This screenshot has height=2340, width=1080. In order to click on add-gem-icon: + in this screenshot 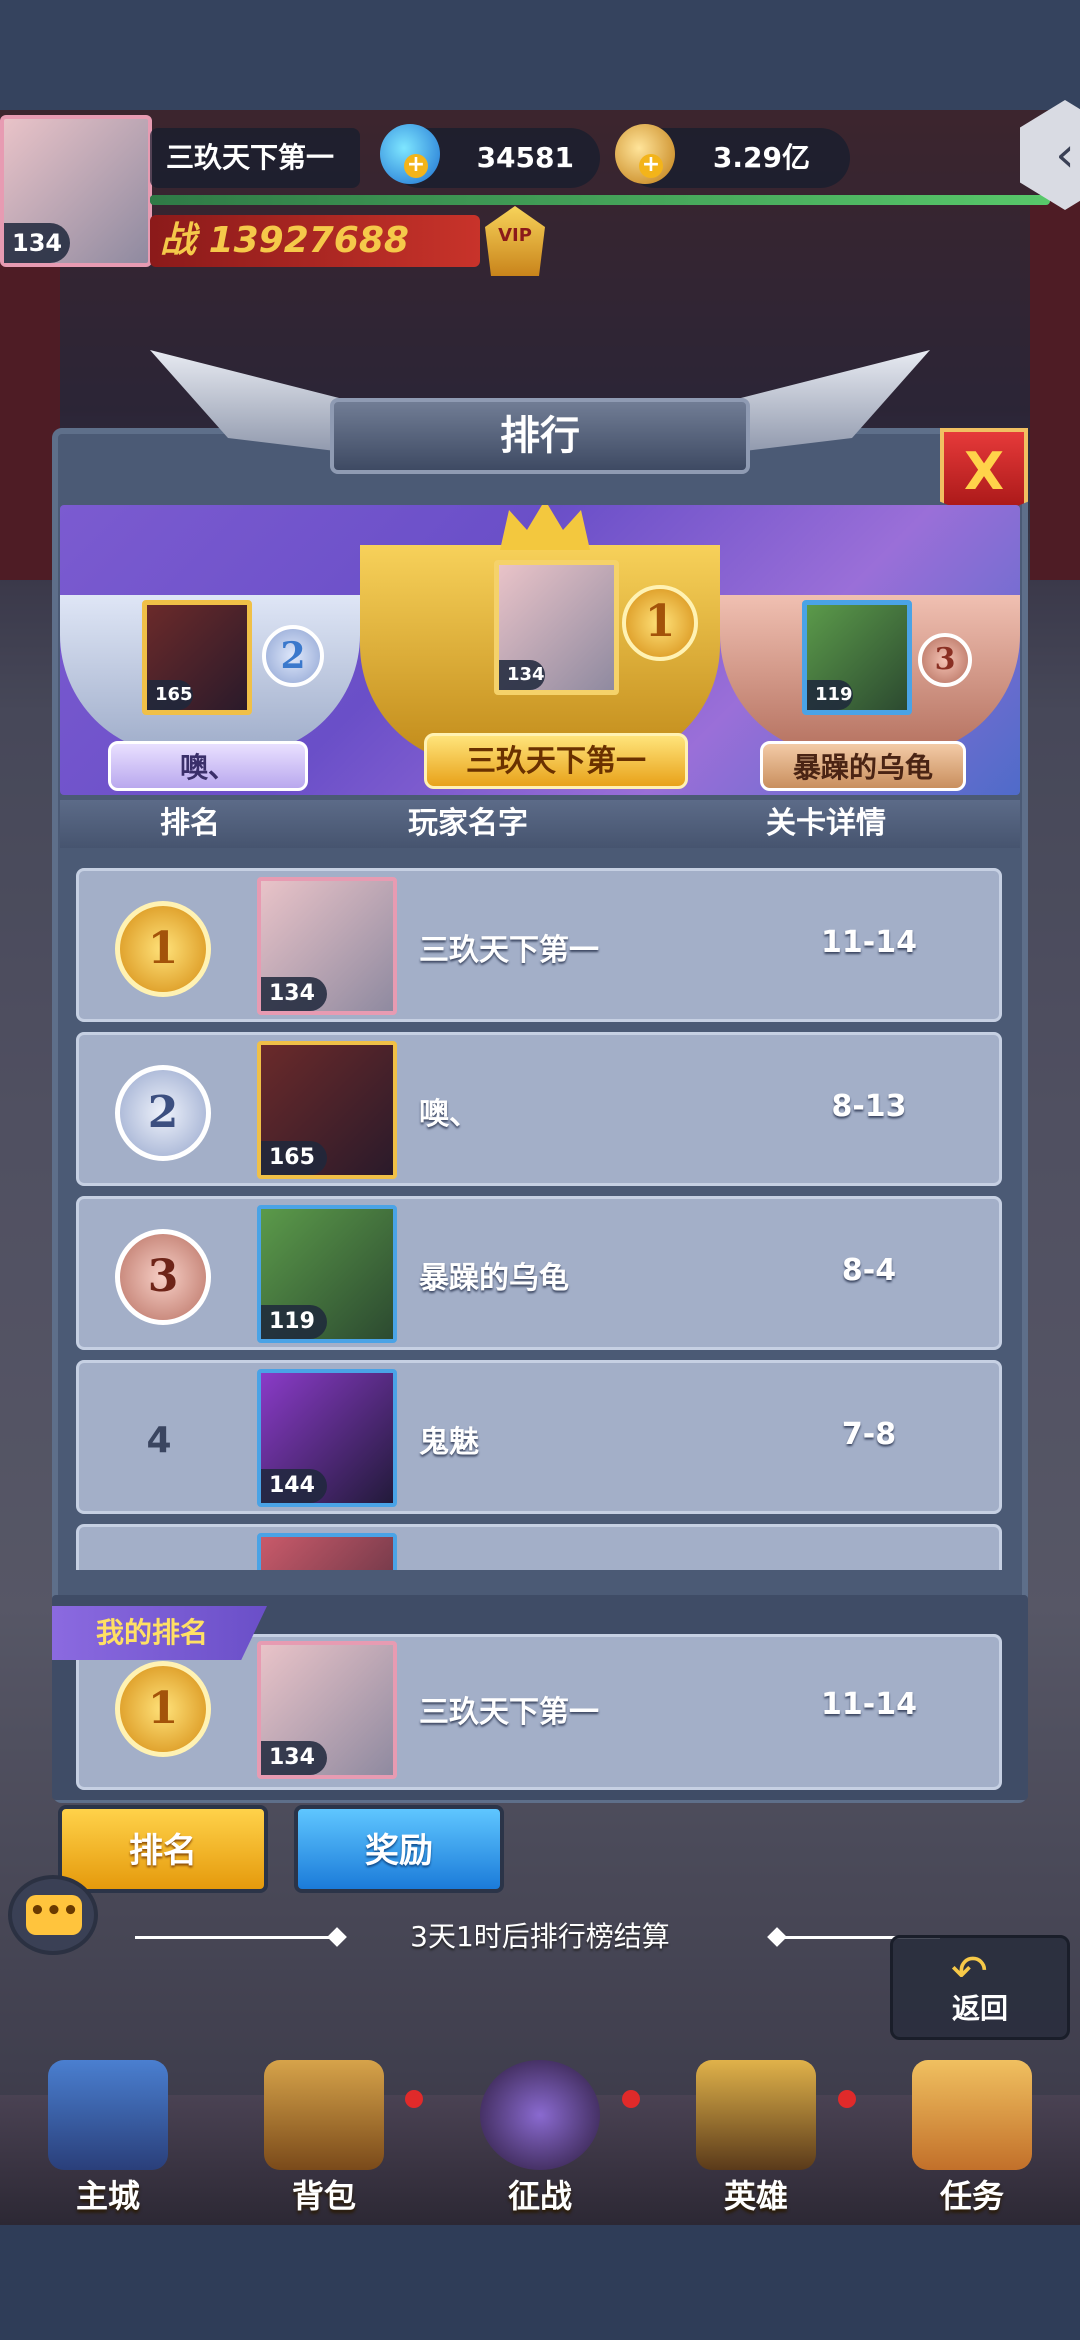, I will do `click(416, 166)`.